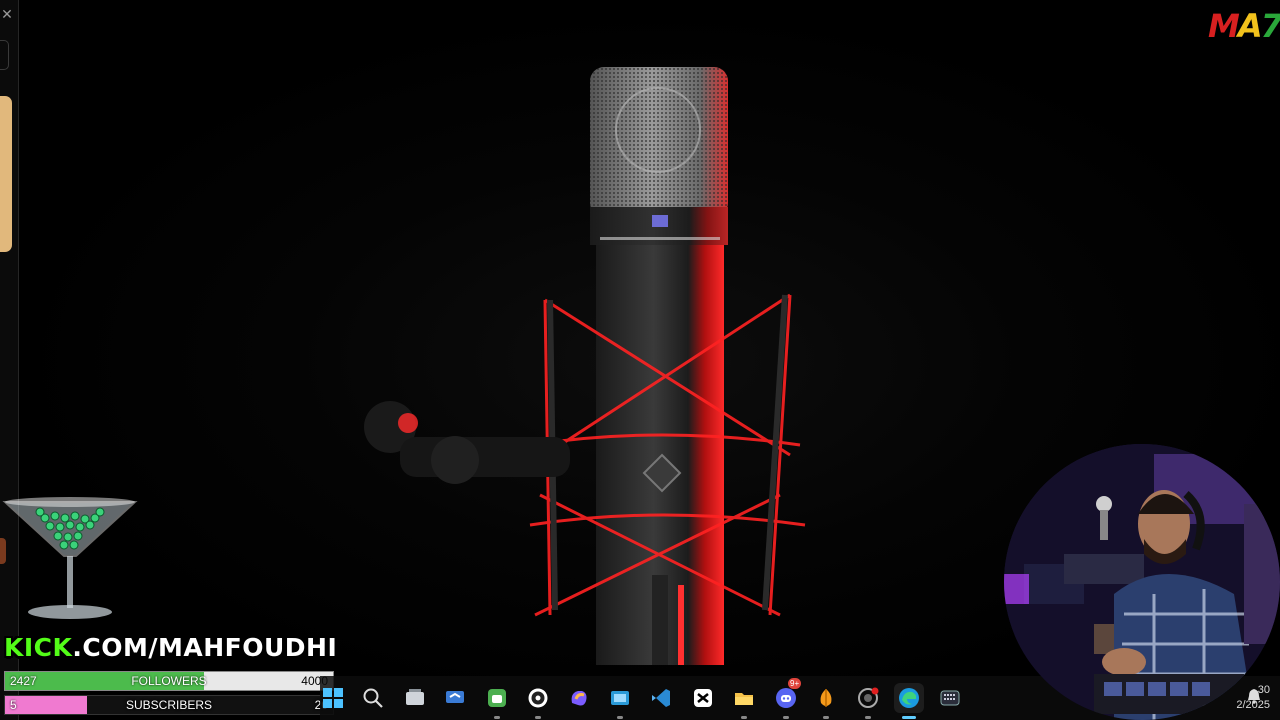 This screenshot has width=1280, height=720. I want to click on followers-goal-bar: 2427 FOLLOWERS 4000, so click(169, 681).